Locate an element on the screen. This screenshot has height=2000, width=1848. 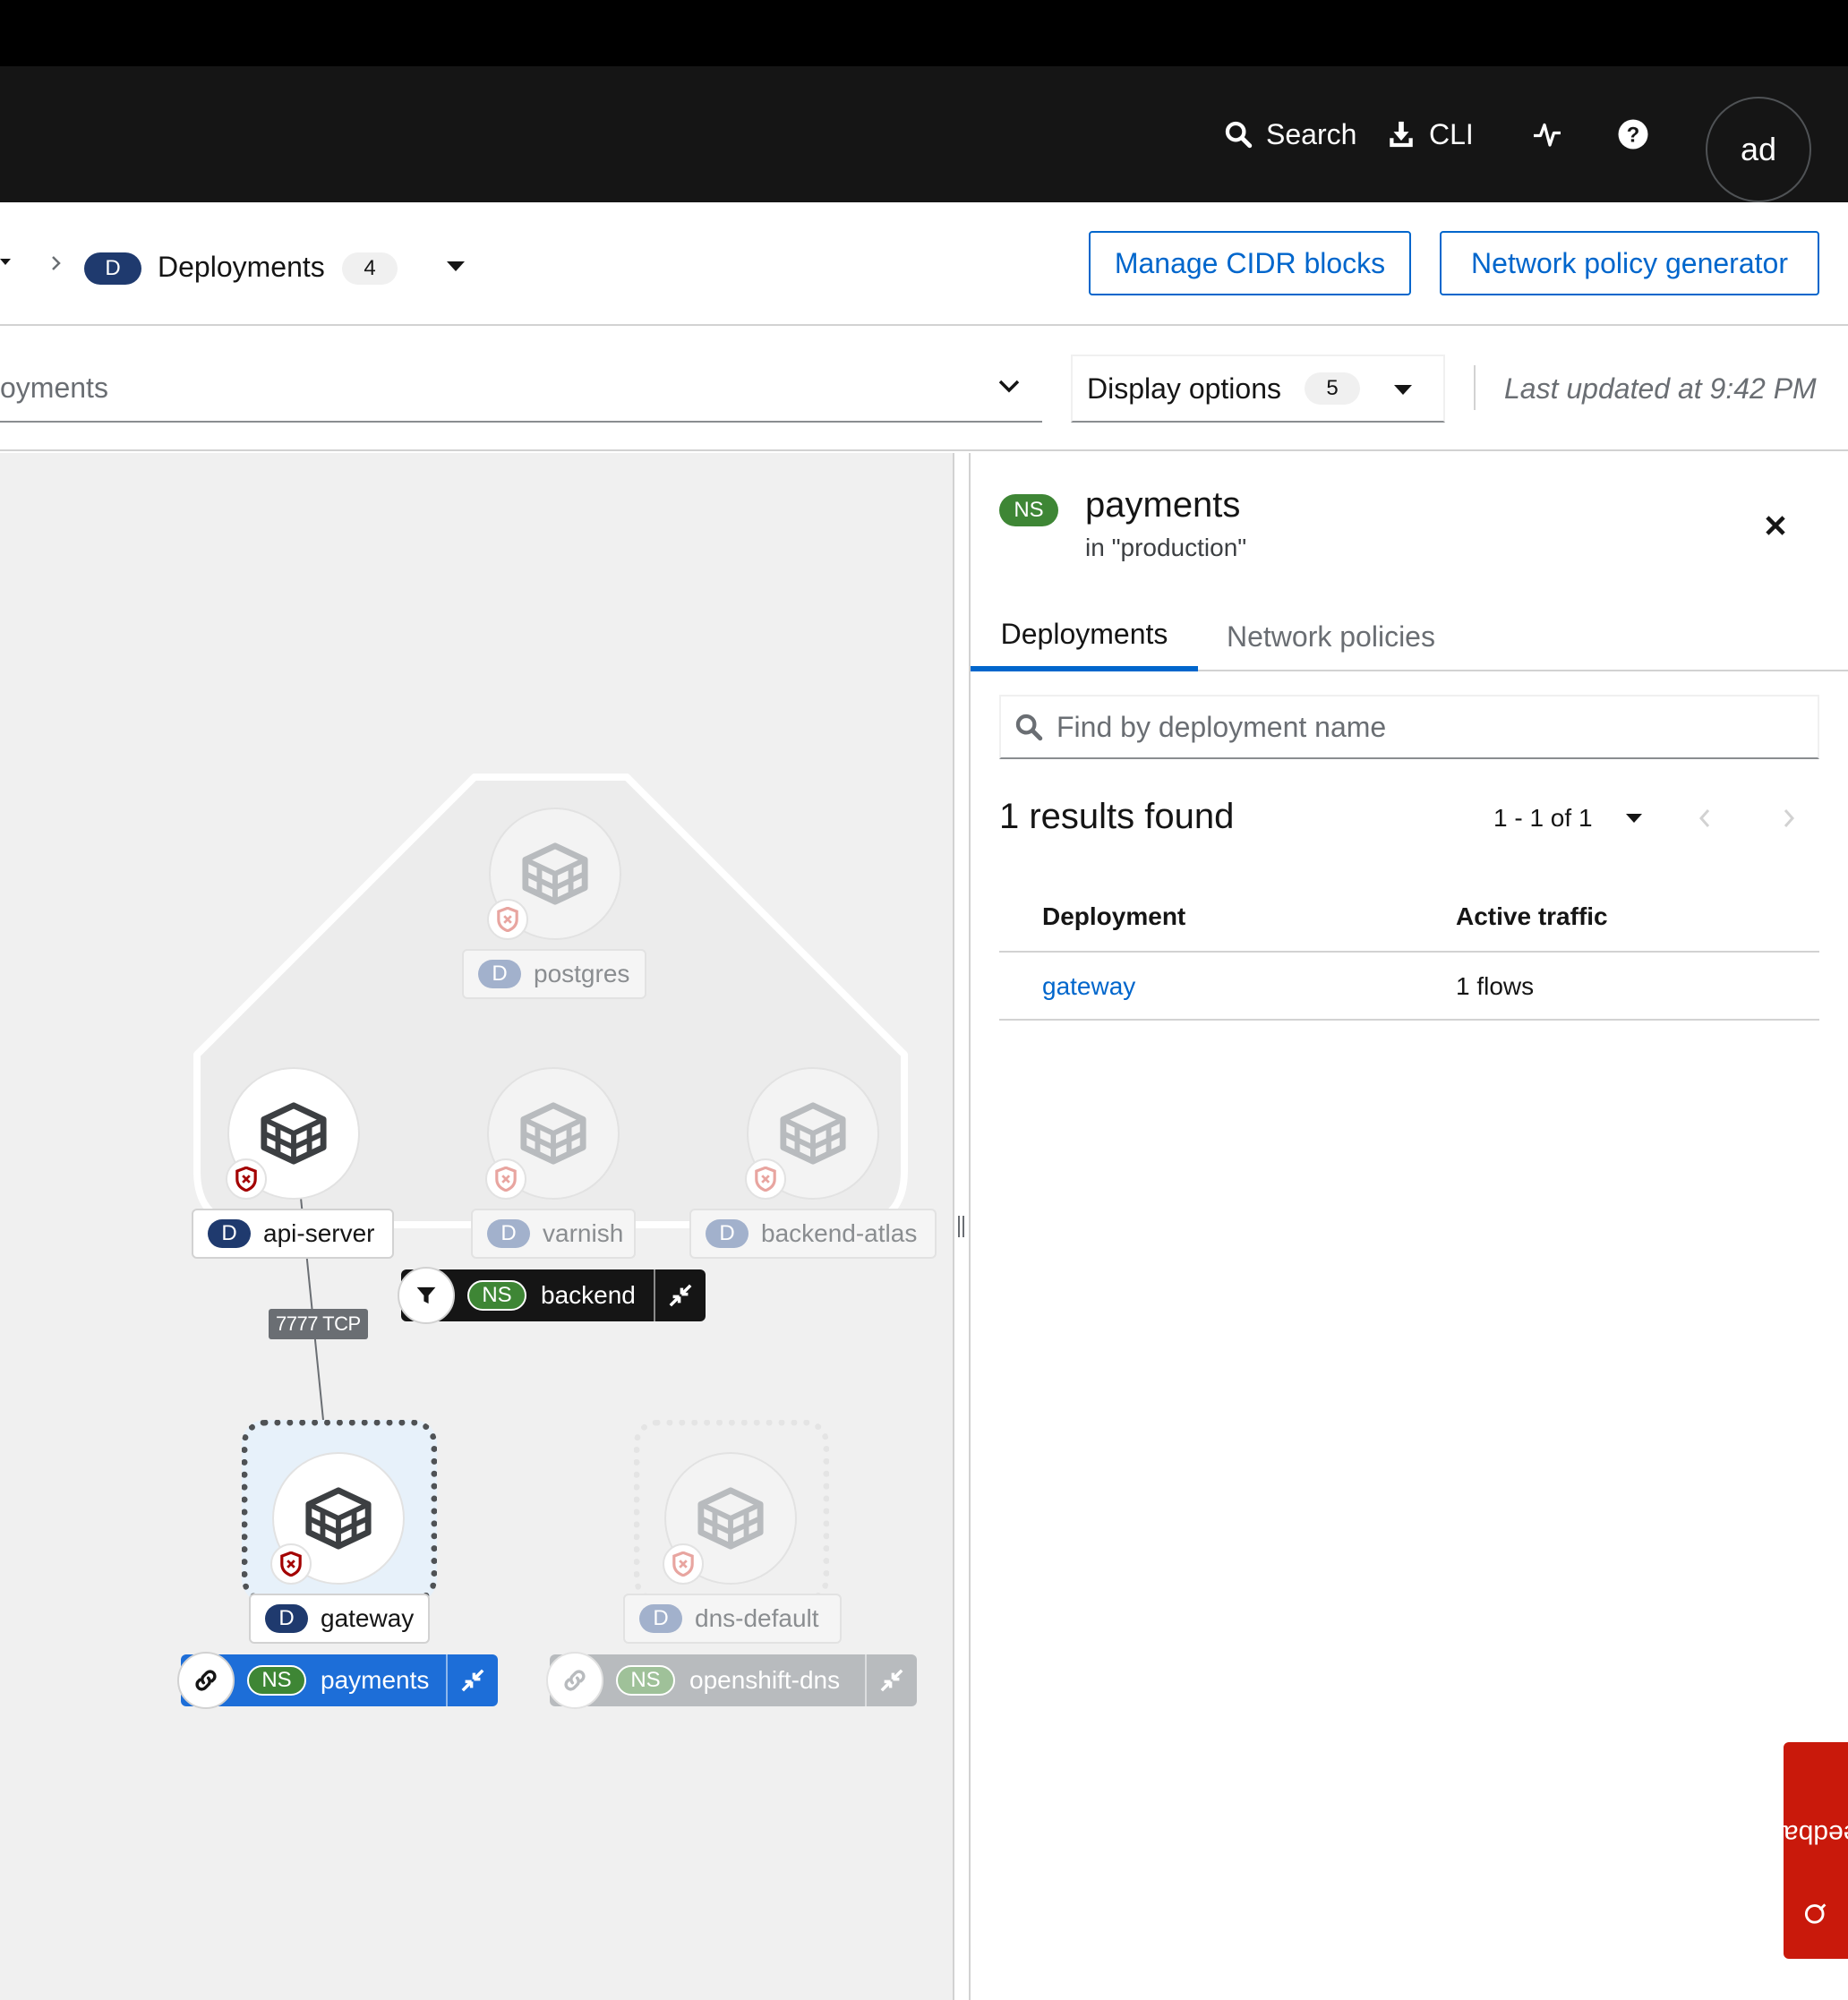
deployment-link: gateway is located at coordinates (1088, 986).